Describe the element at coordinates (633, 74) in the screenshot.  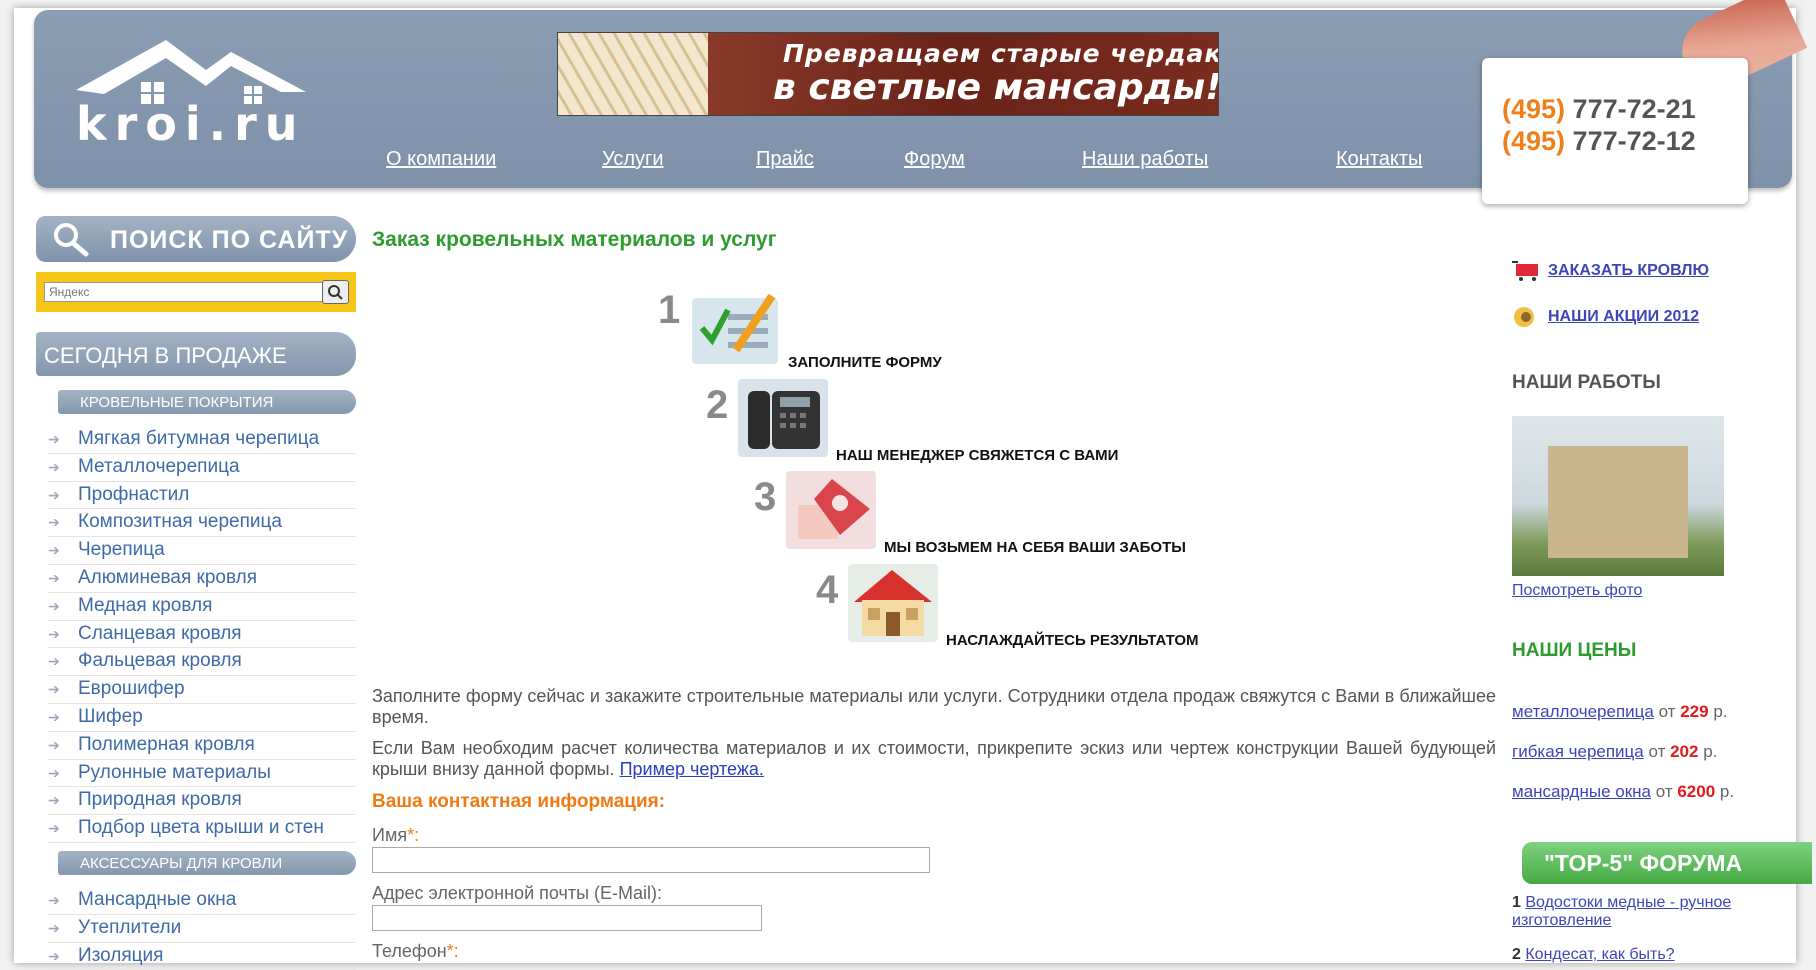
I see `attic-image` at that location.